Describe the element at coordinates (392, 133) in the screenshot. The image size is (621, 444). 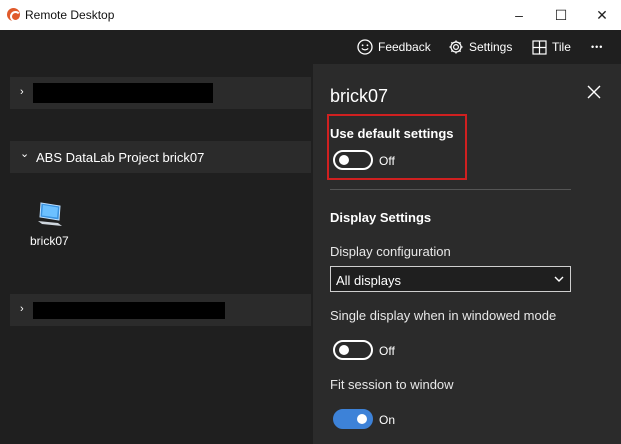
I see `use-default-settings-label: Use default settings` at that location.